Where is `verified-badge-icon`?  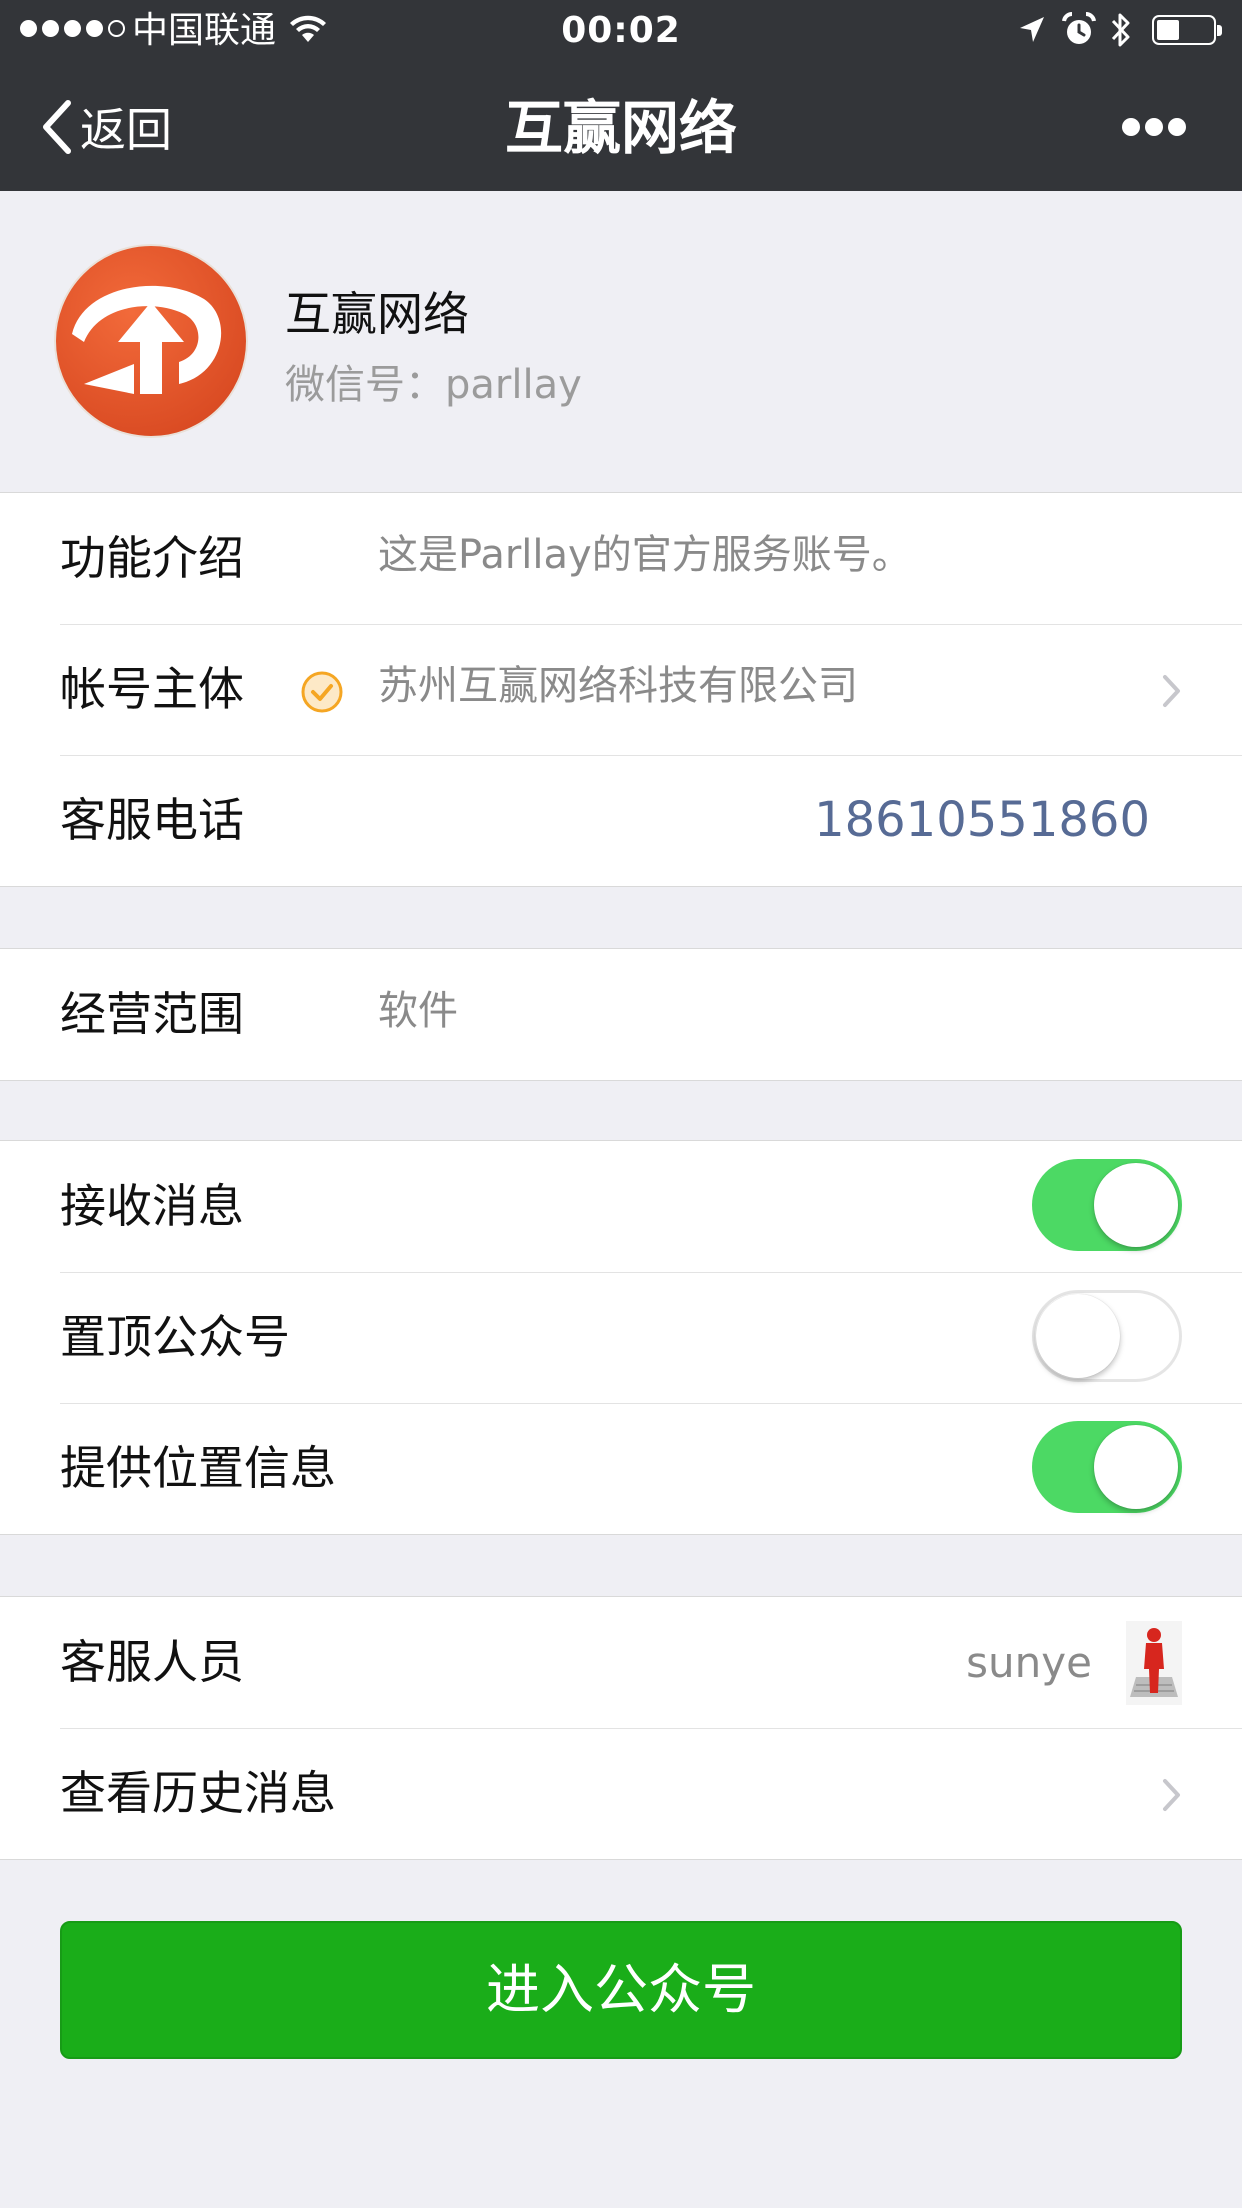 verified-badge-icon is located at coordinates (322, 692).